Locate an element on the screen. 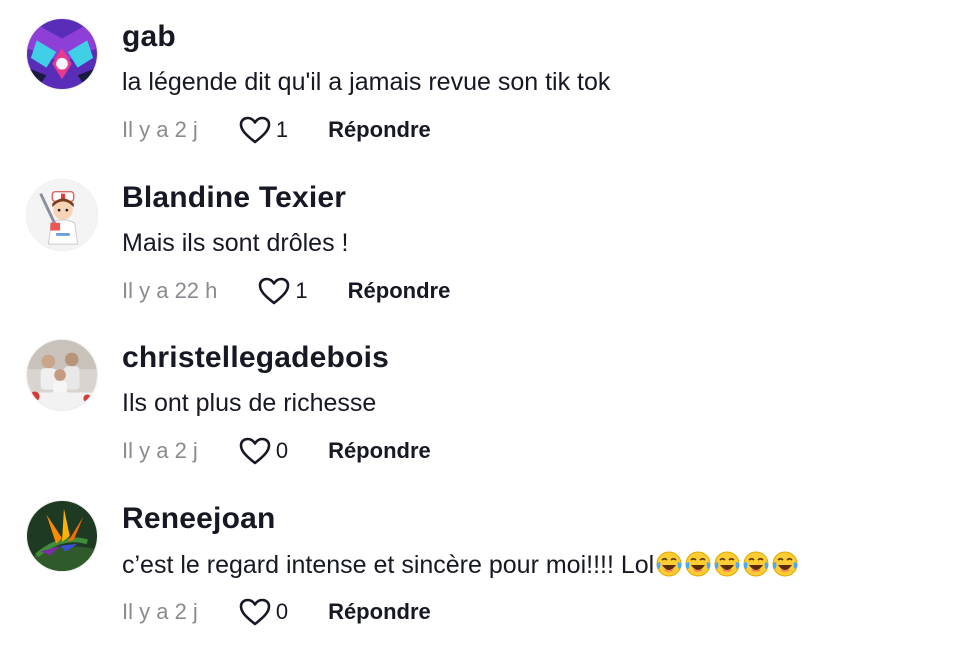  username: gab is located at coordinates (149, 37).